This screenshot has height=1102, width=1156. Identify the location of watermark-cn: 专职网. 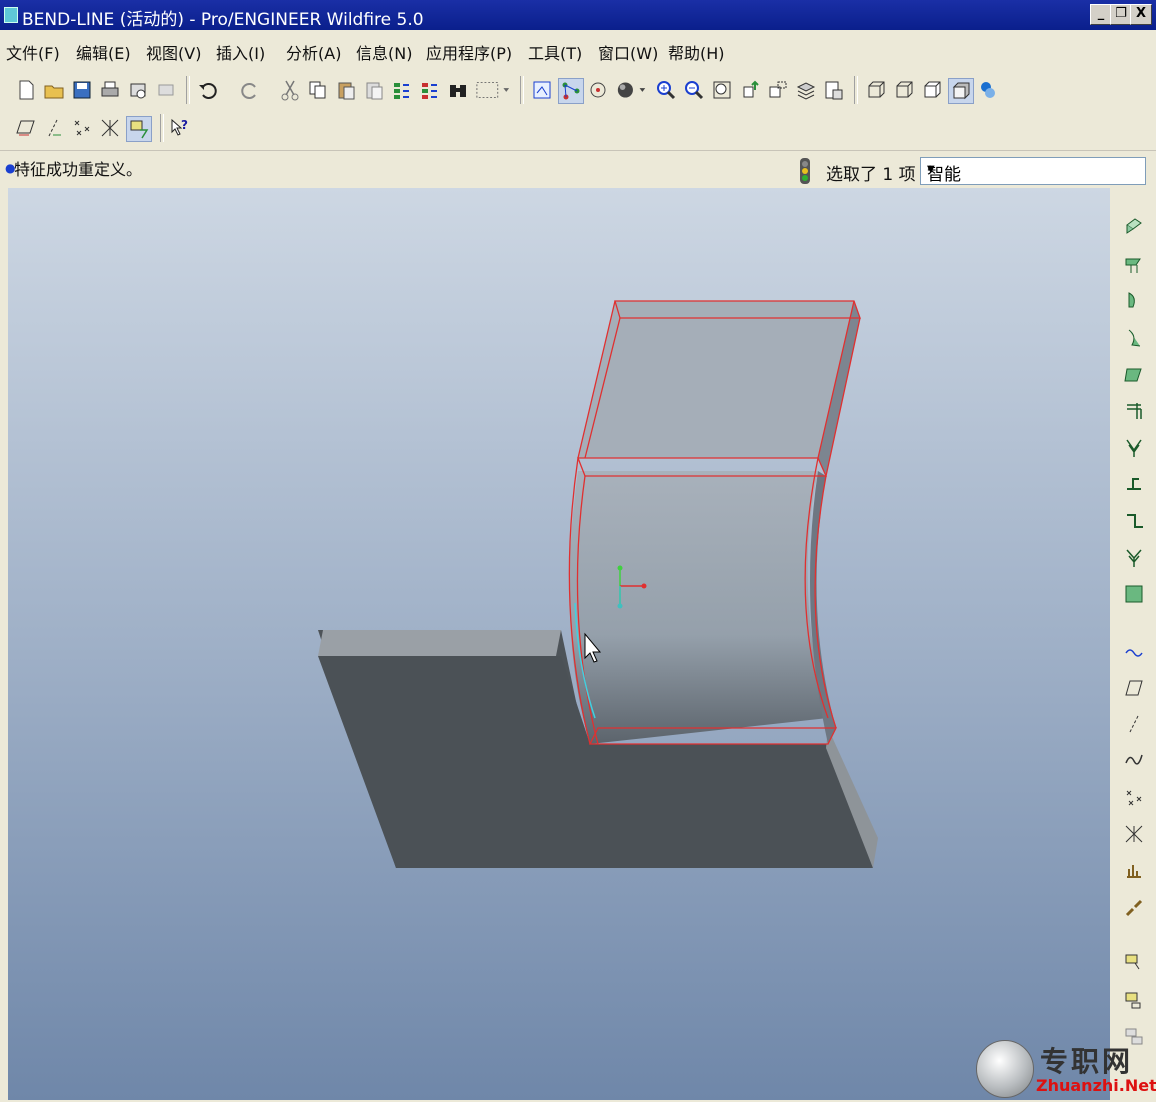
(1087, 1061).